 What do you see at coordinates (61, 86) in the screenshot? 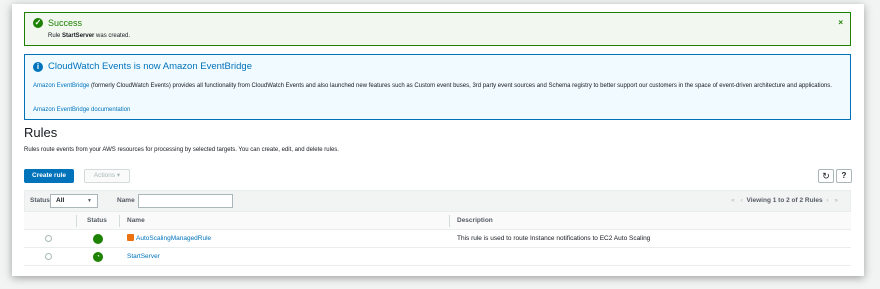
I see `eventbridge-link: Amazon EventBridge` at bounding box center [61, 86].